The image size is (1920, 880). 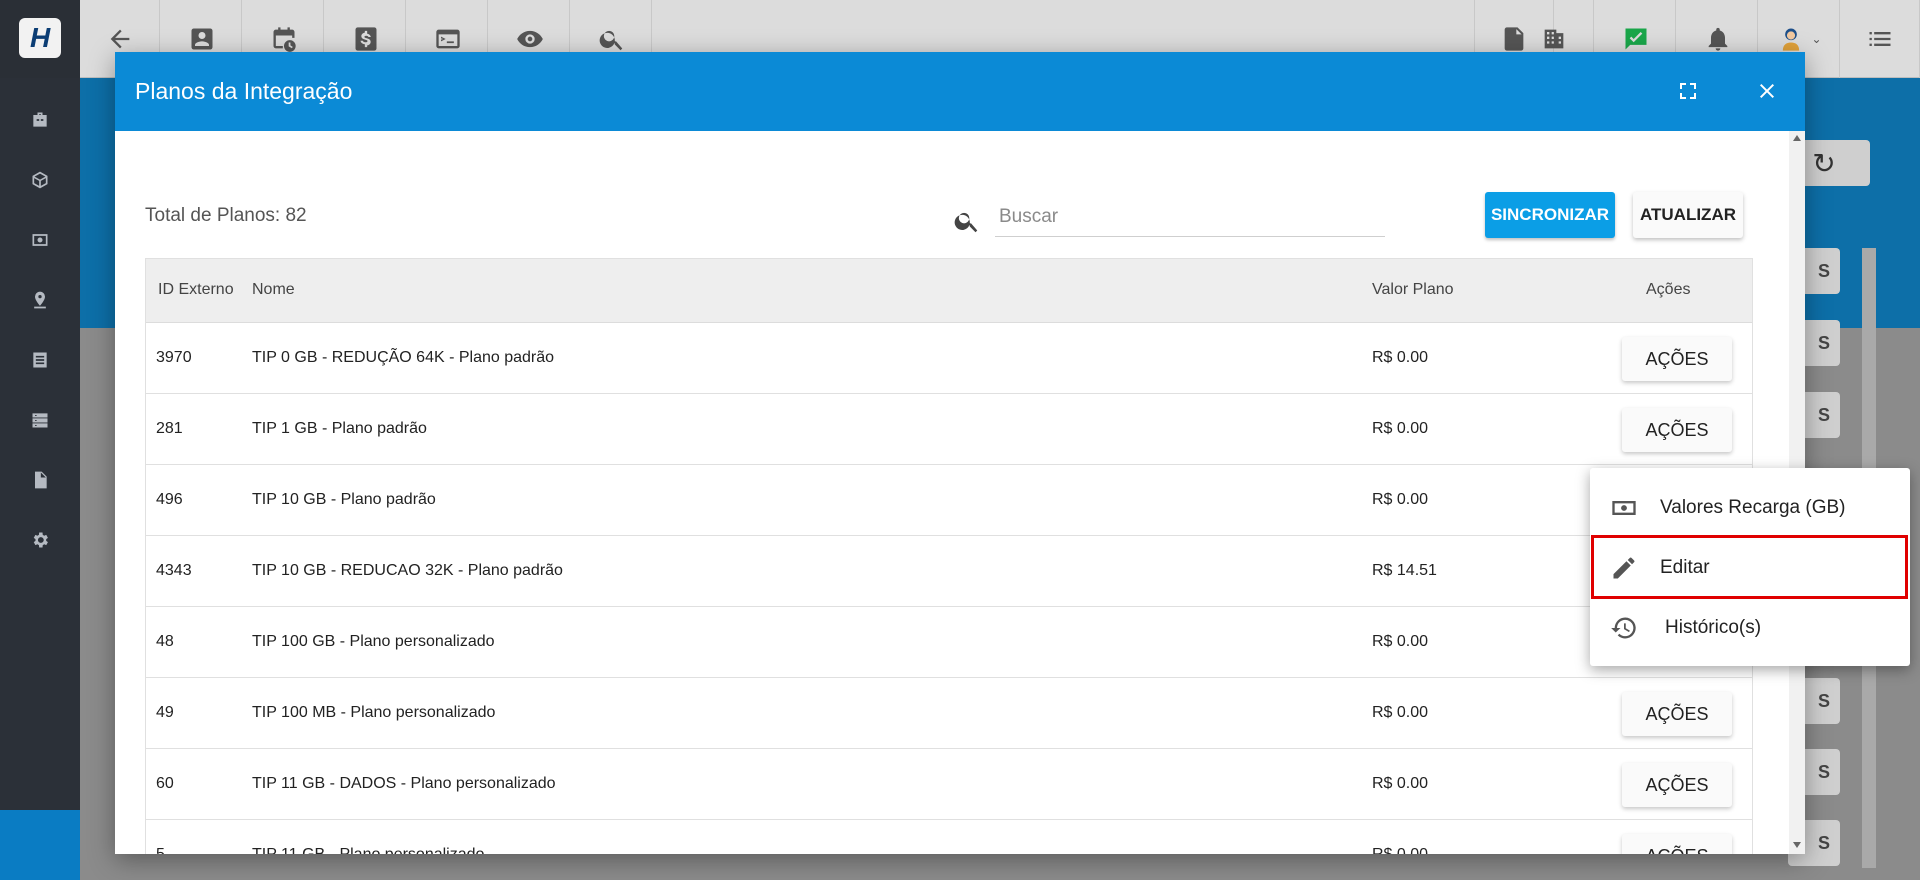 I want to click on sidebar, so click(x=40, y=479).